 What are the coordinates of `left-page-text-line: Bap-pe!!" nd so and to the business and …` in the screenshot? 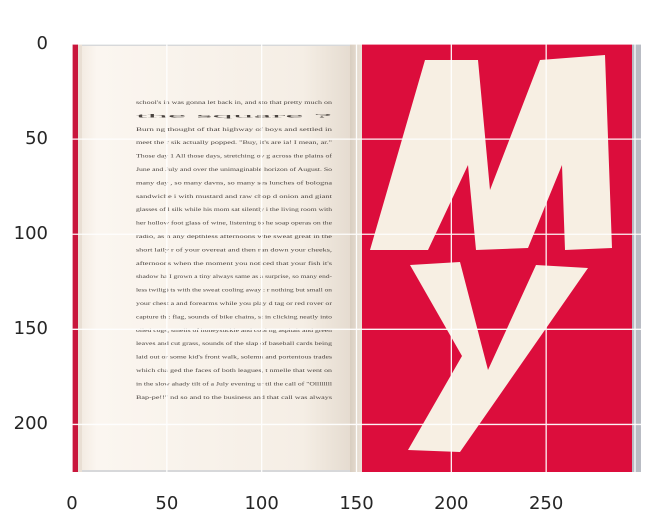 It's located at (234, 398).